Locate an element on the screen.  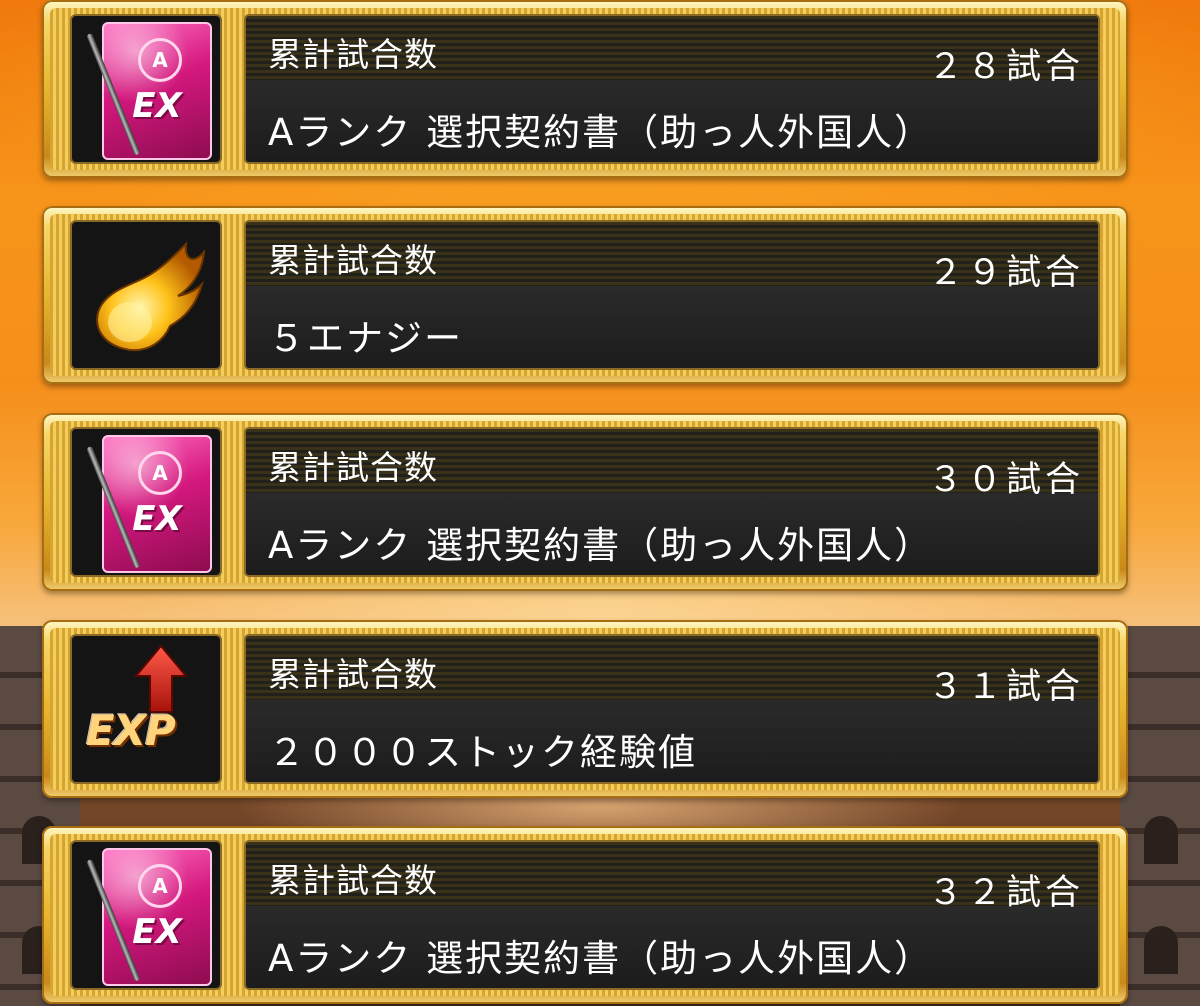
reward-info: 累計試合数 ３２試合 Aランク 選択契約書（助っ人外国人） is located at coordinates (672, 915).